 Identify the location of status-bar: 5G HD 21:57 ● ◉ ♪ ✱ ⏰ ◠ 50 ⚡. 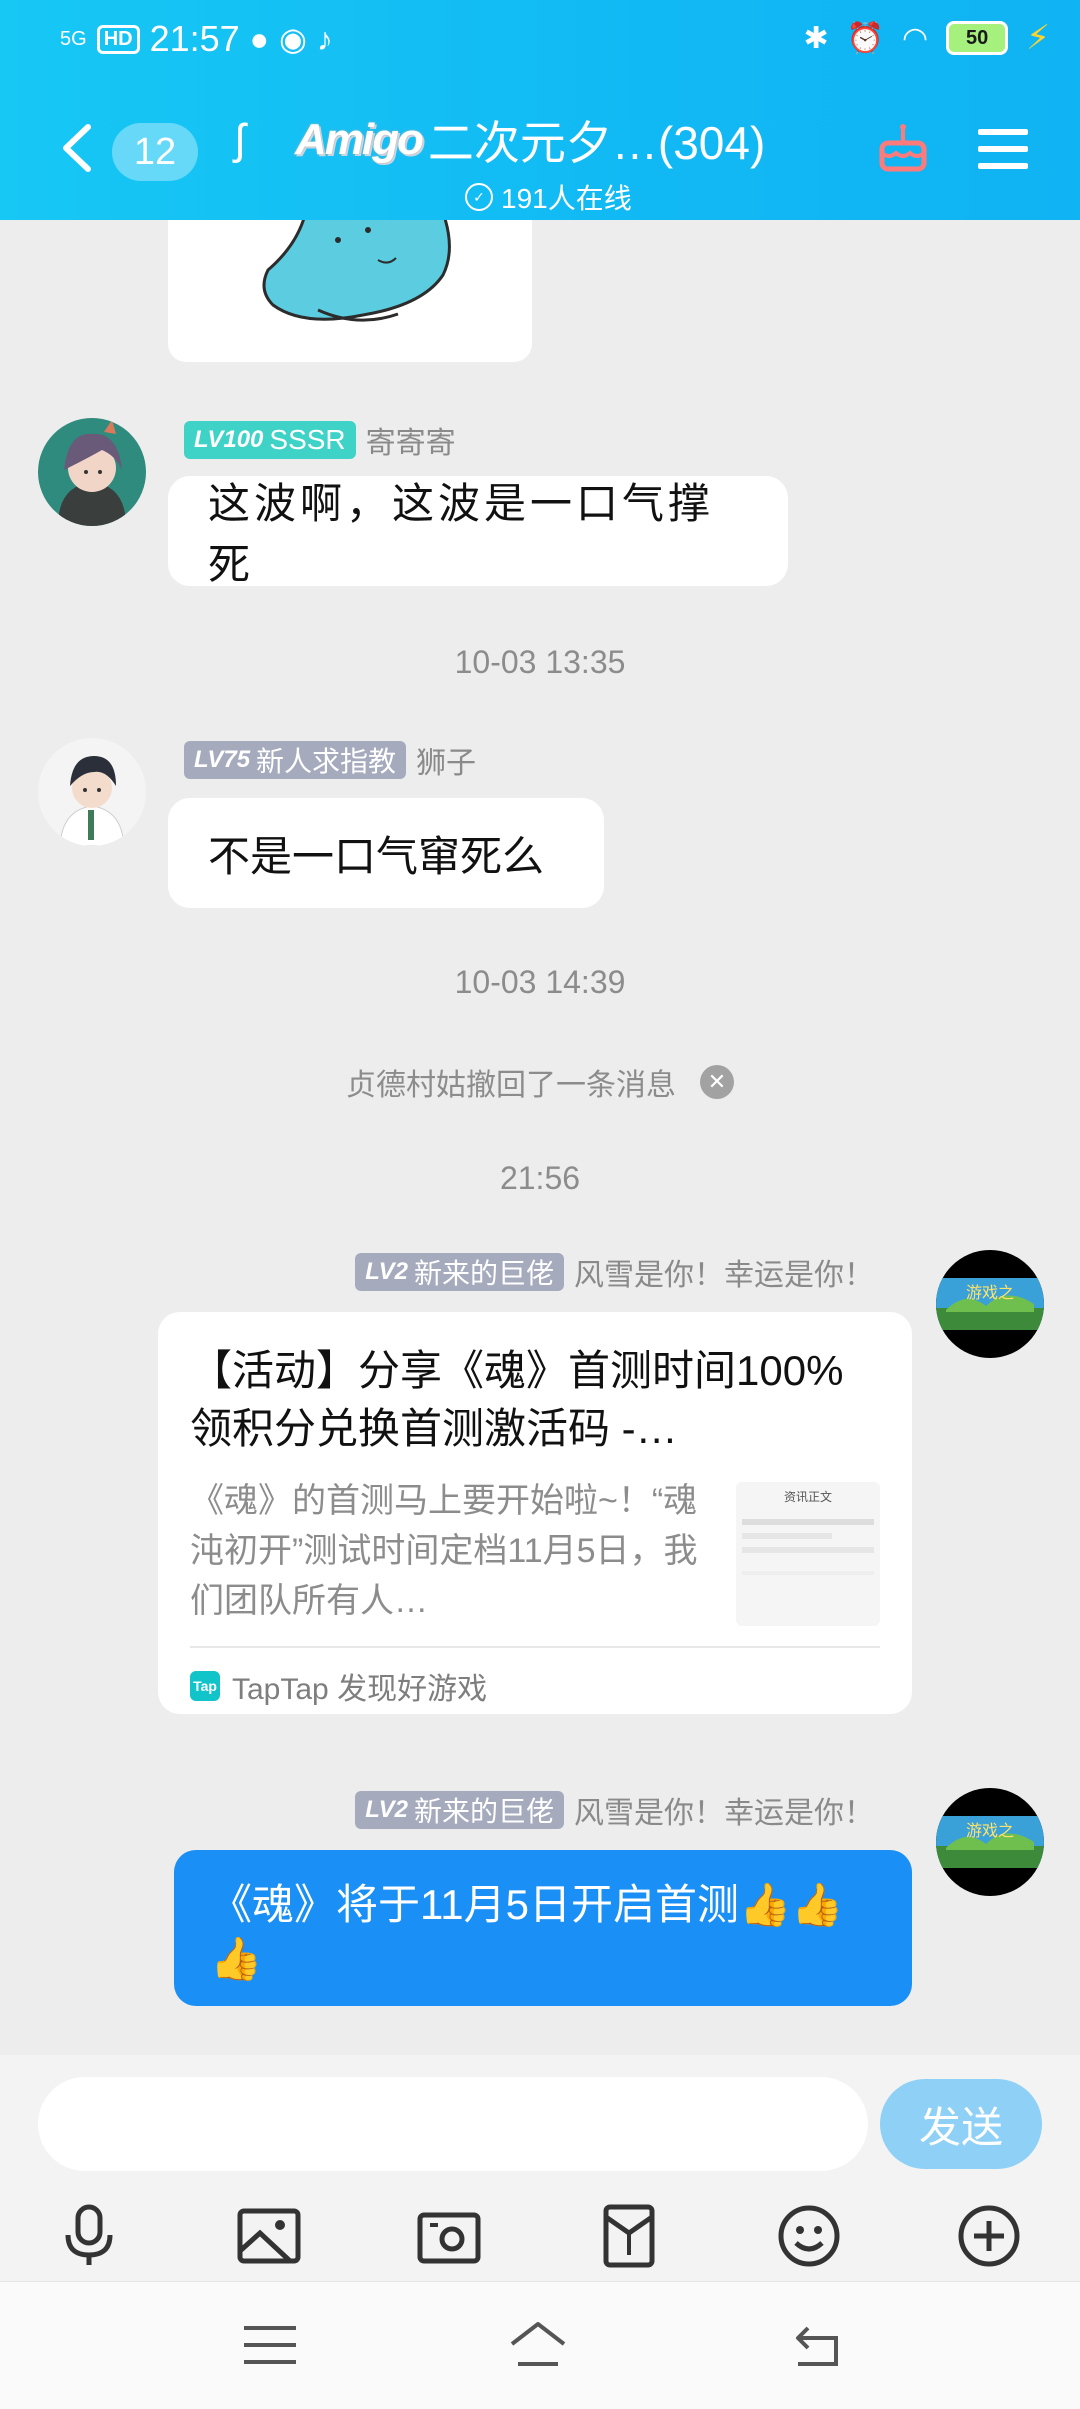
(540, 42).